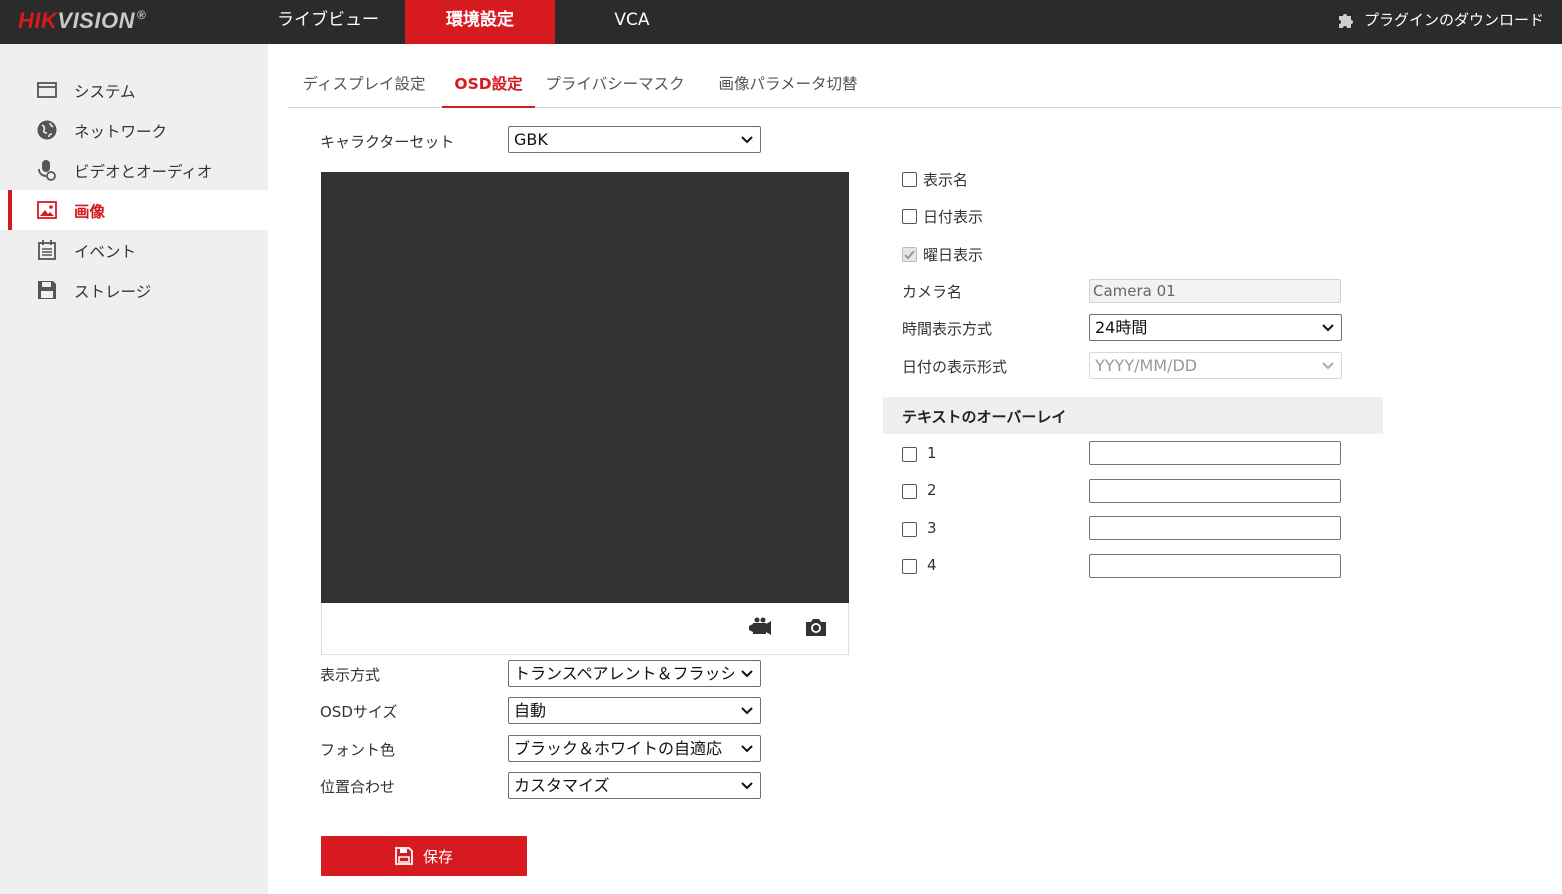  I want to click on time-format-label: 時間表示方式, so click(947, 329).